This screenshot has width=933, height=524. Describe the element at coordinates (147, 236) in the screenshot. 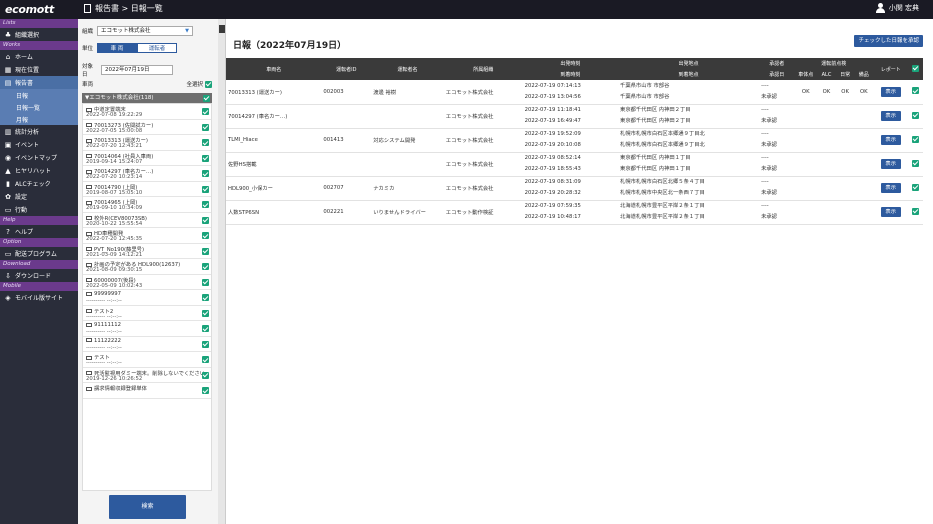

I see `vehicle-list-item: HD車種開発 2022-07-20 12:45:35` at that location.